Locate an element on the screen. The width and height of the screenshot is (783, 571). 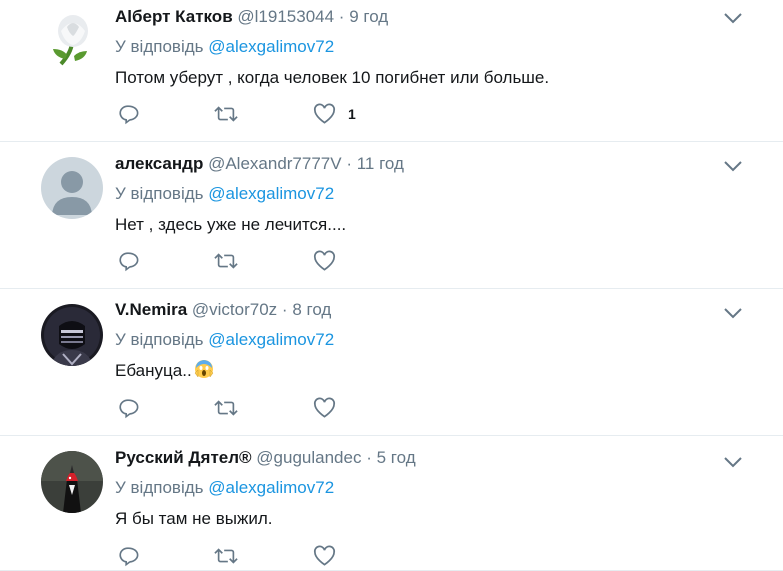
tweet-text: Ебануца.. is located at coordinates (424, 371).